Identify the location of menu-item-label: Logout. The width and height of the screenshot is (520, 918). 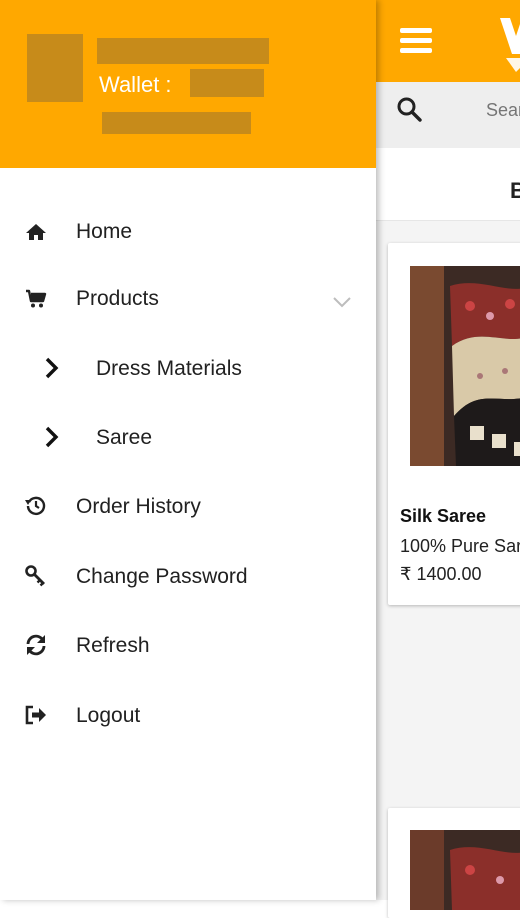
(108, 715).